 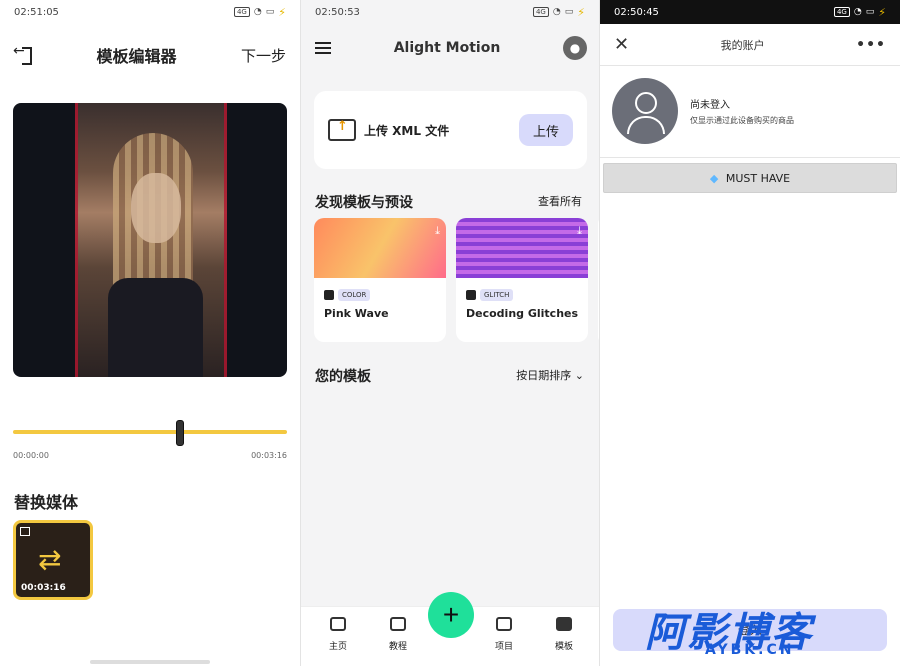 What do you see at coordinates (504, 634) in the screenshot?
I see `tab-projects: 项目` at bounding box center [504, 634].